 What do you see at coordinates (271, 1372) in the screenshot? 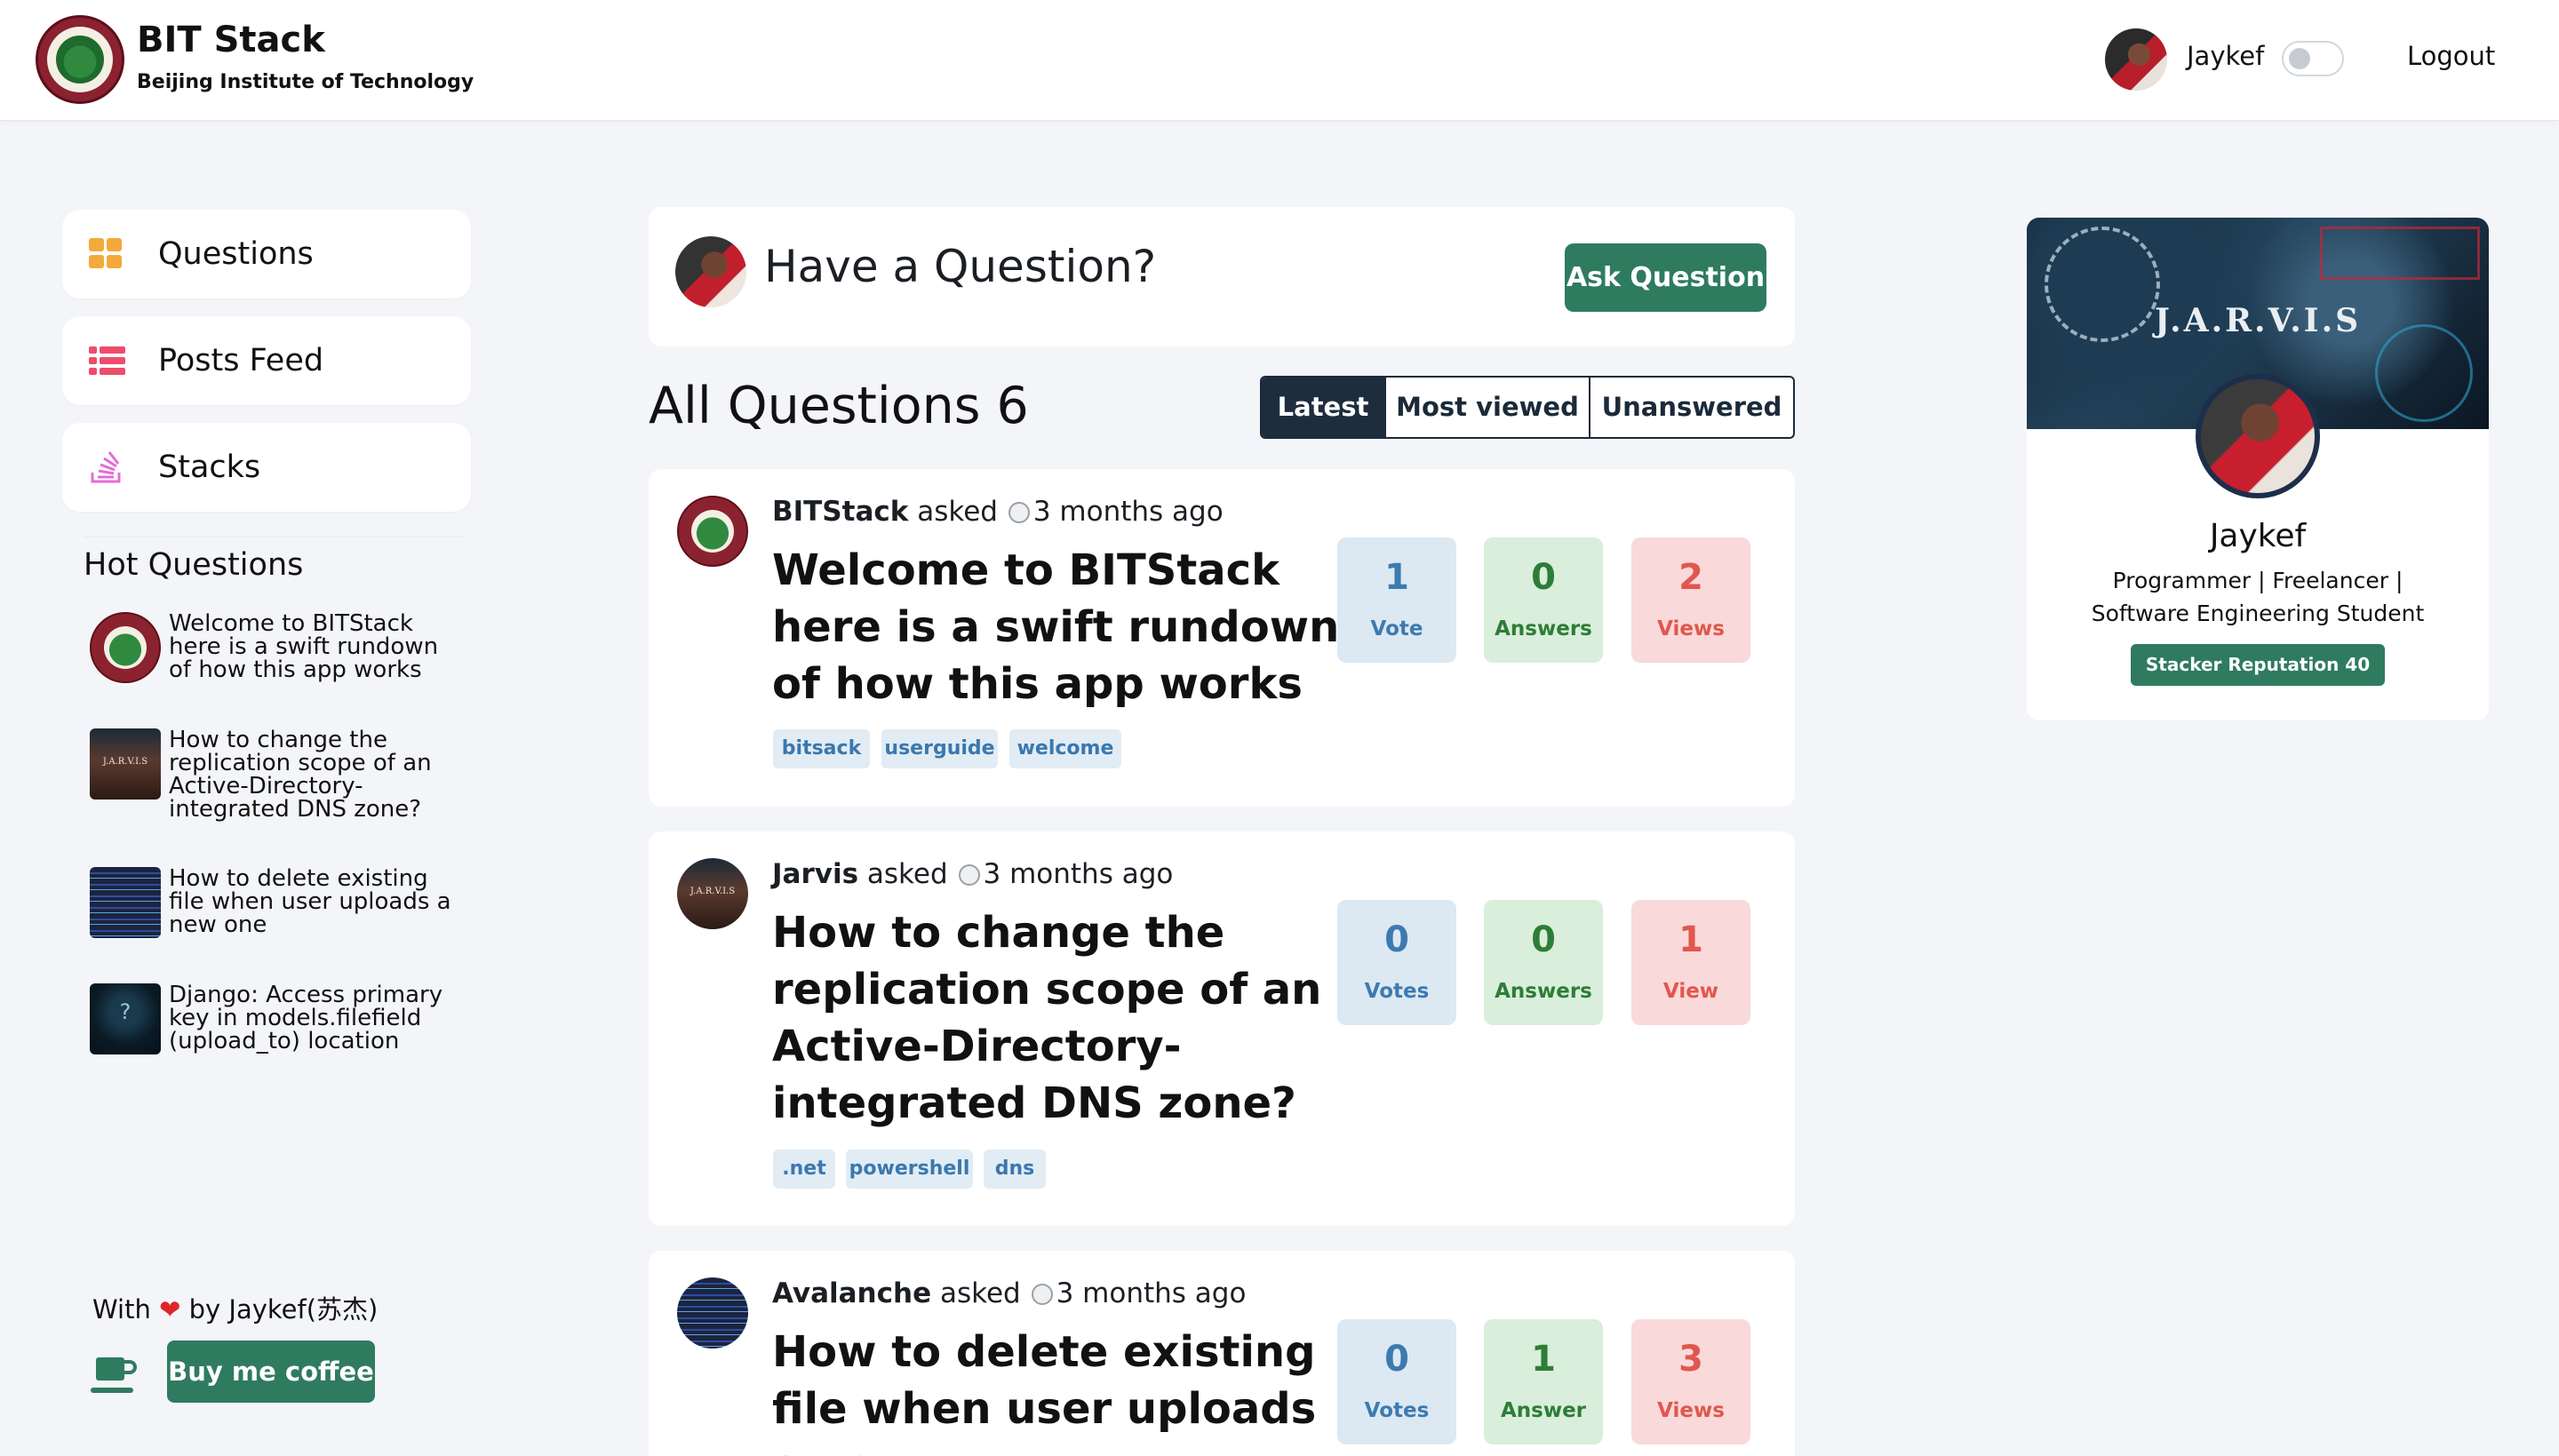
I see `buy-me-coffee-button: Buy me coffee` at bounding box center [271, 1372].